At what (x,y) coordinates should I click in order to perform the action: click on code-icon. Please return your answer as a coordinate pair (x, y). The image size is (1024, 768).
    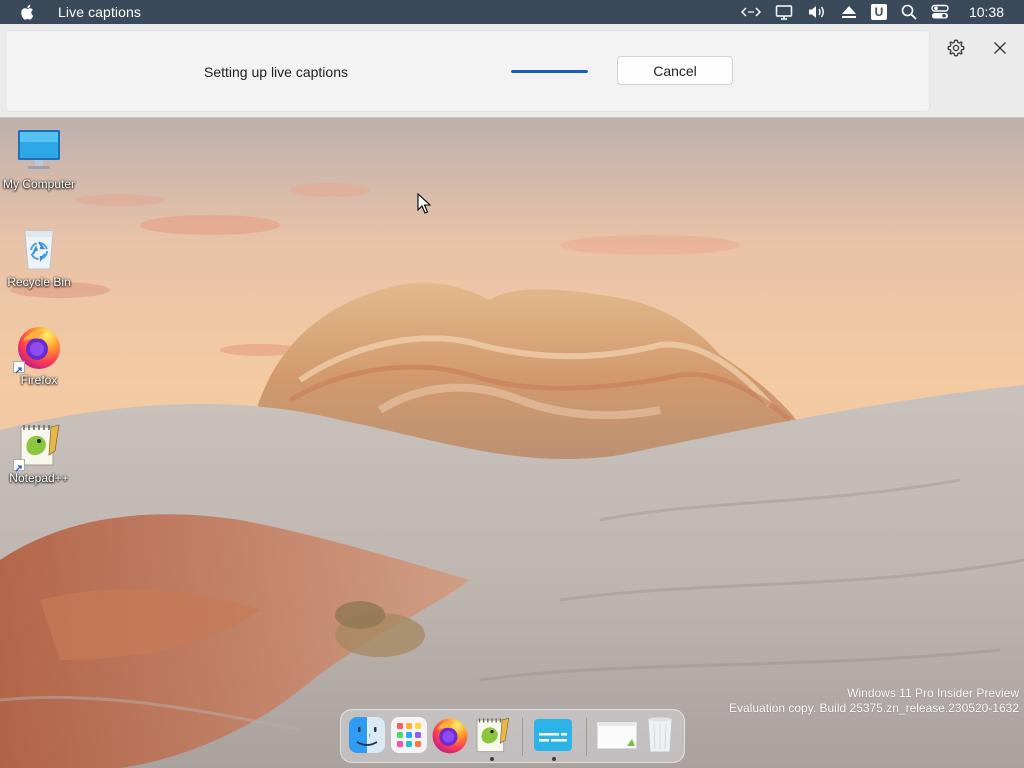
    Looking at the image, I should click on (750, 12).